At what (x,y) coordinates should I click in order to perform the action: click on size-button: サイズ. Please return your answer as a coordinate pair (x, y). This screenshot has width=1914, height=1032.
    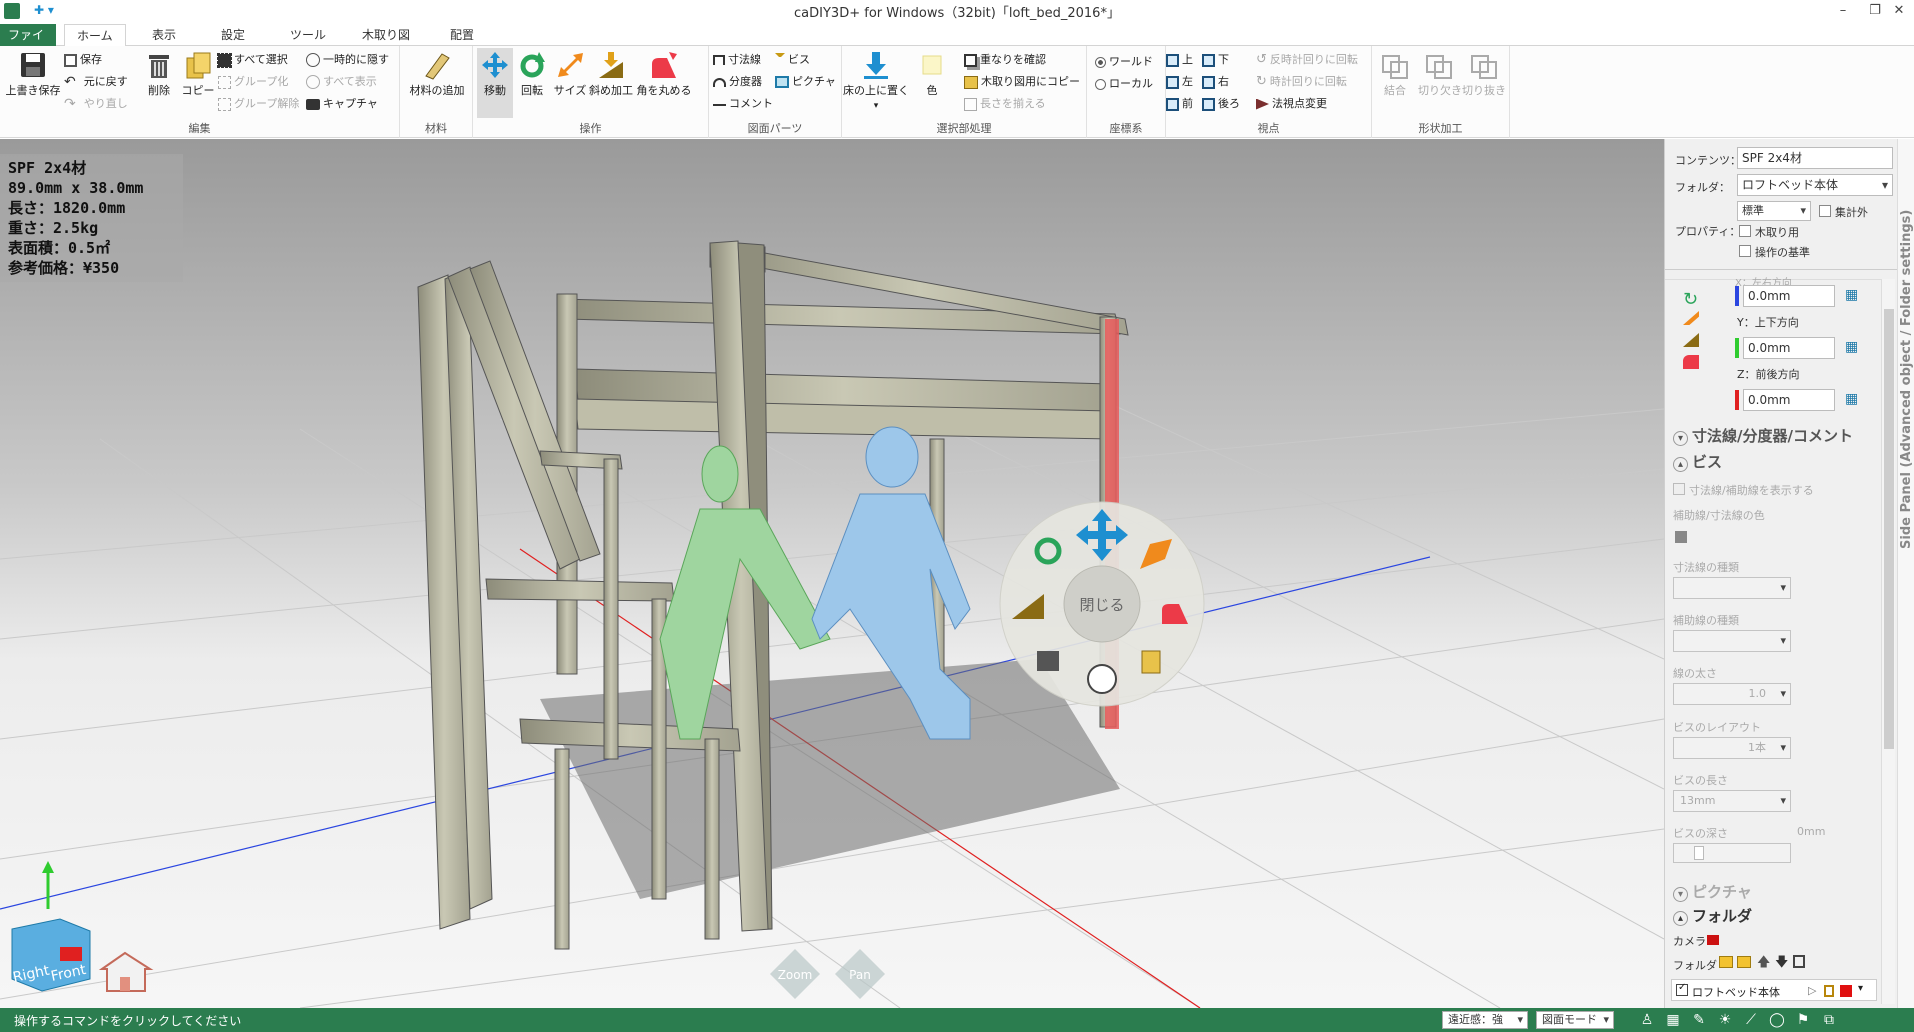
    Looking at the image, I should click on (570, 74).